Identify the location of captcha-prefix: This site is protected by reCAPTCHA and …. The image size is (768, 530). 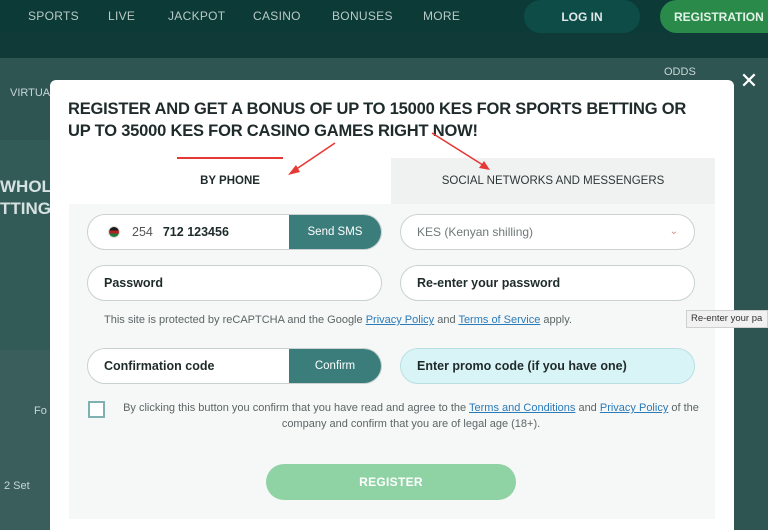
(235, 320).